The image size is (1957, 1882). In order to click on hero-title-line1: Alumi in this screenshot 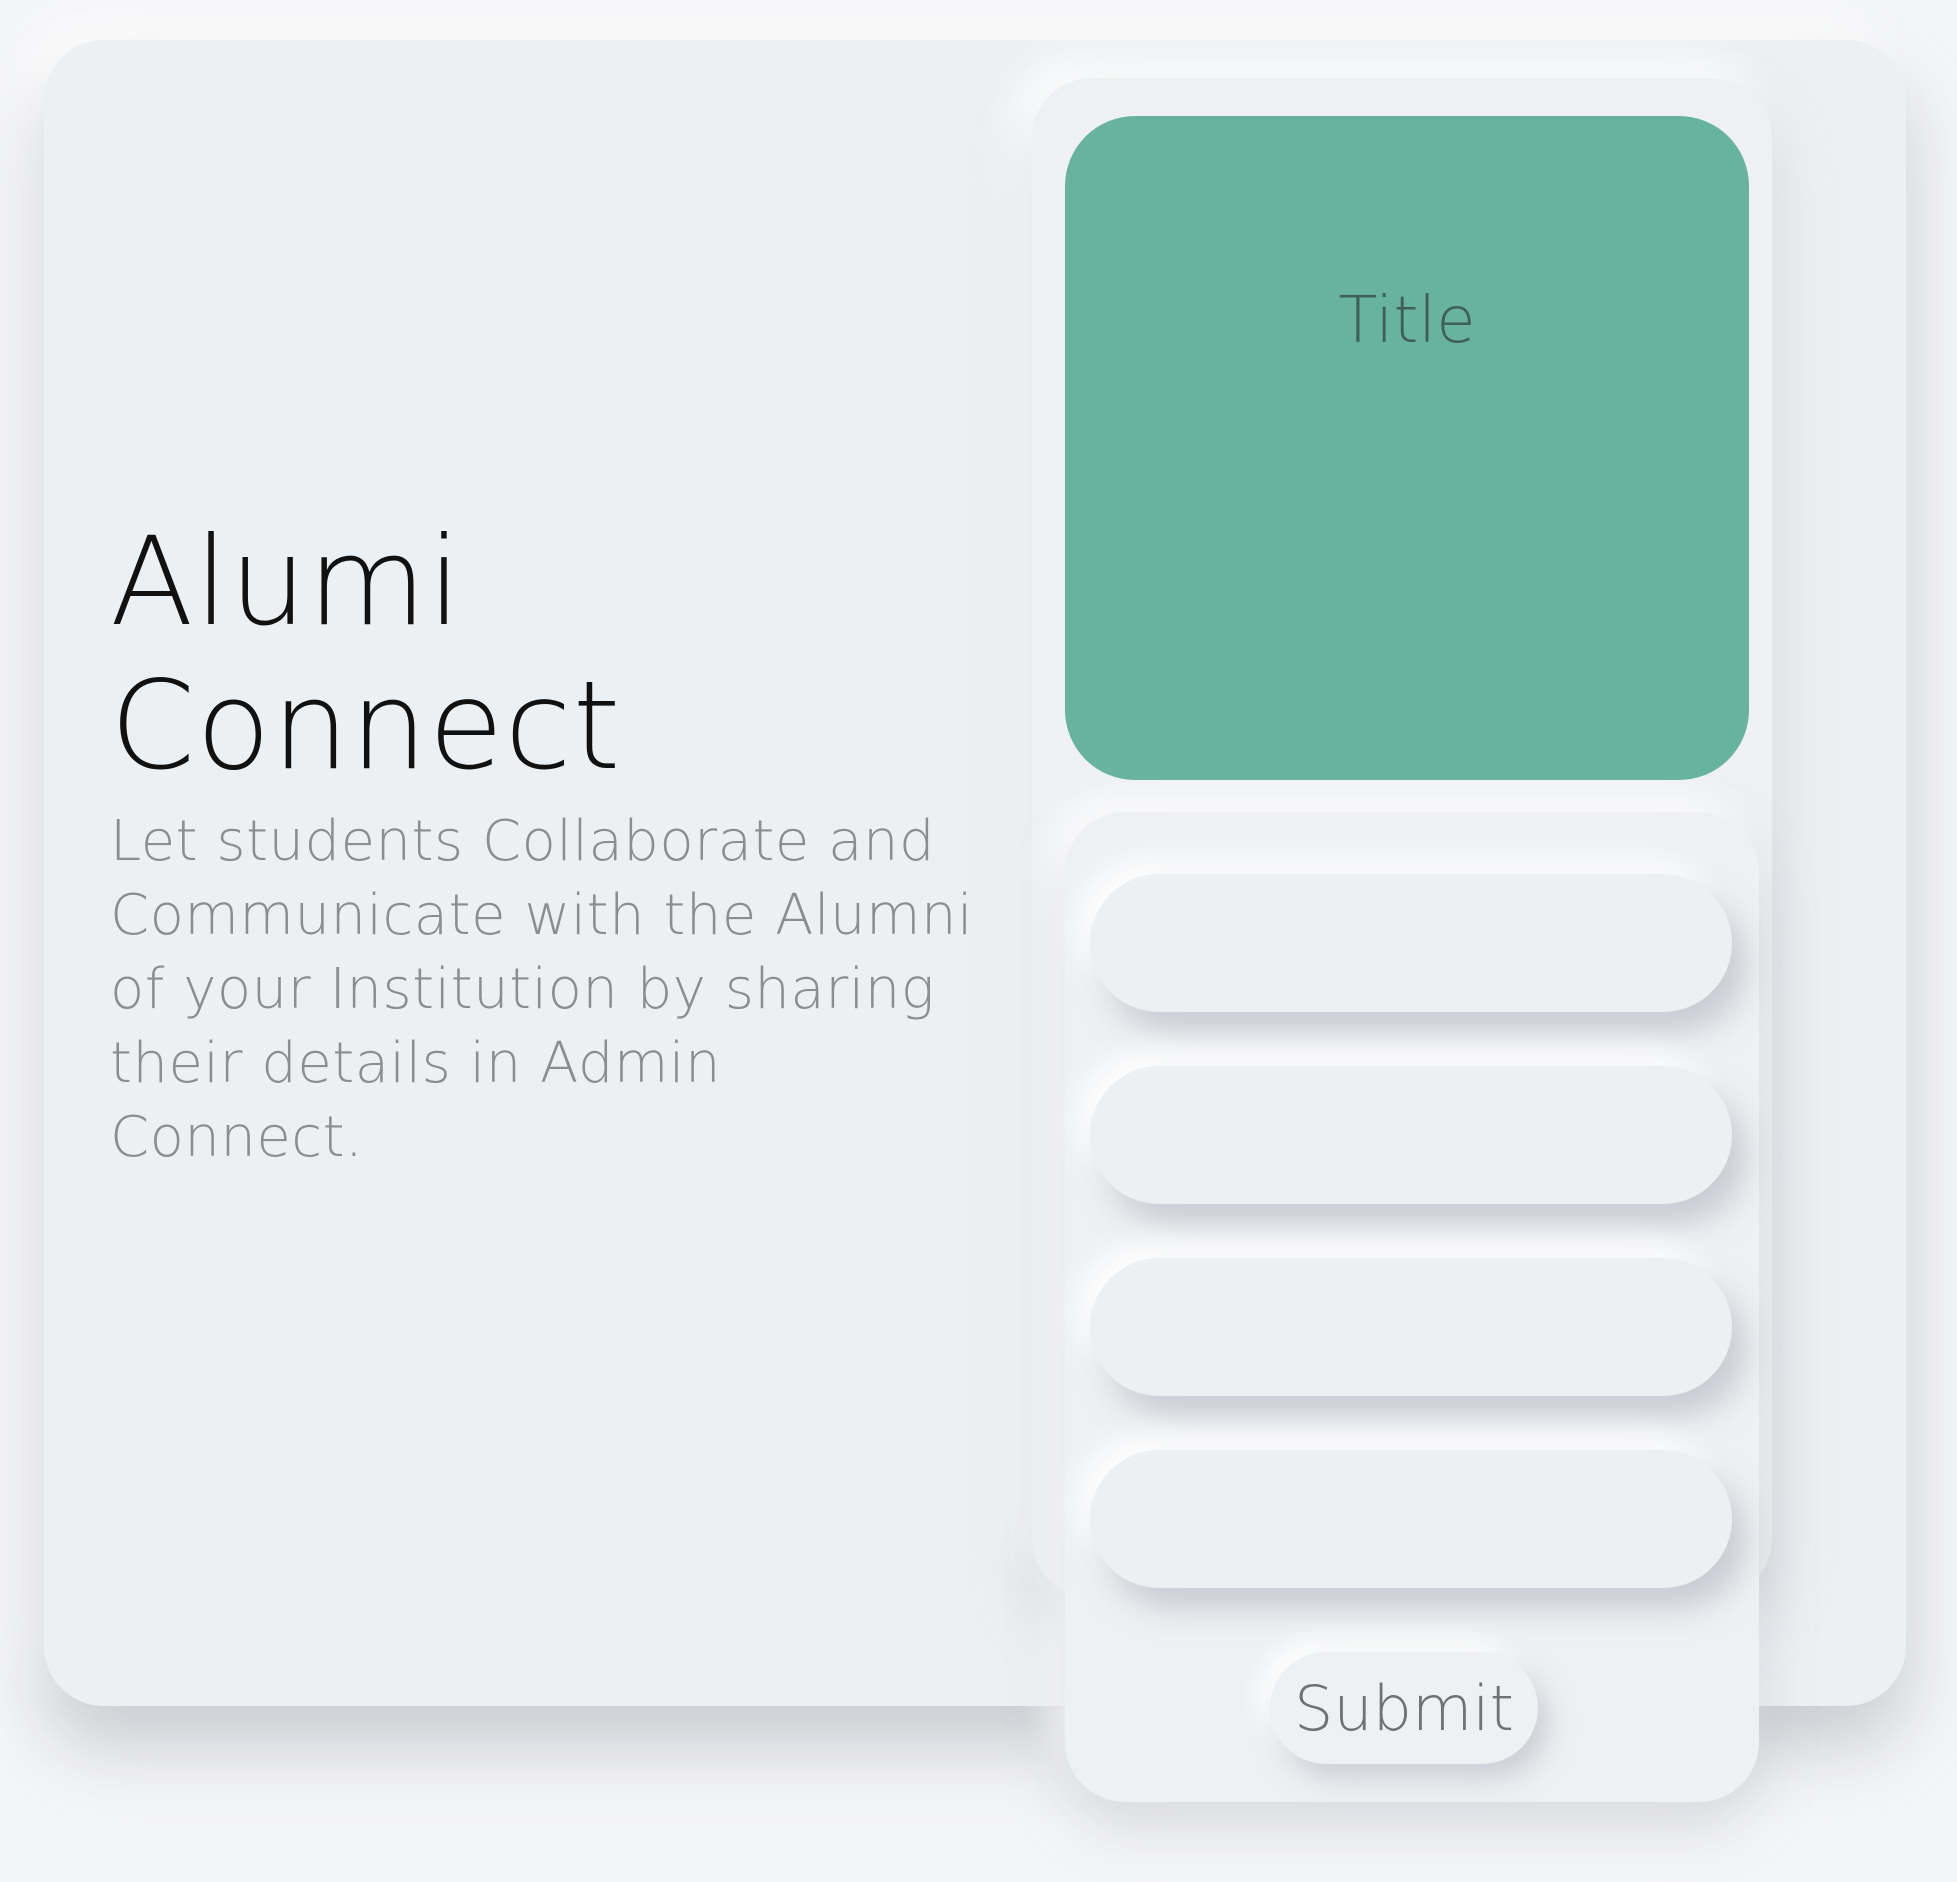, I will do `click(286, 582)`.